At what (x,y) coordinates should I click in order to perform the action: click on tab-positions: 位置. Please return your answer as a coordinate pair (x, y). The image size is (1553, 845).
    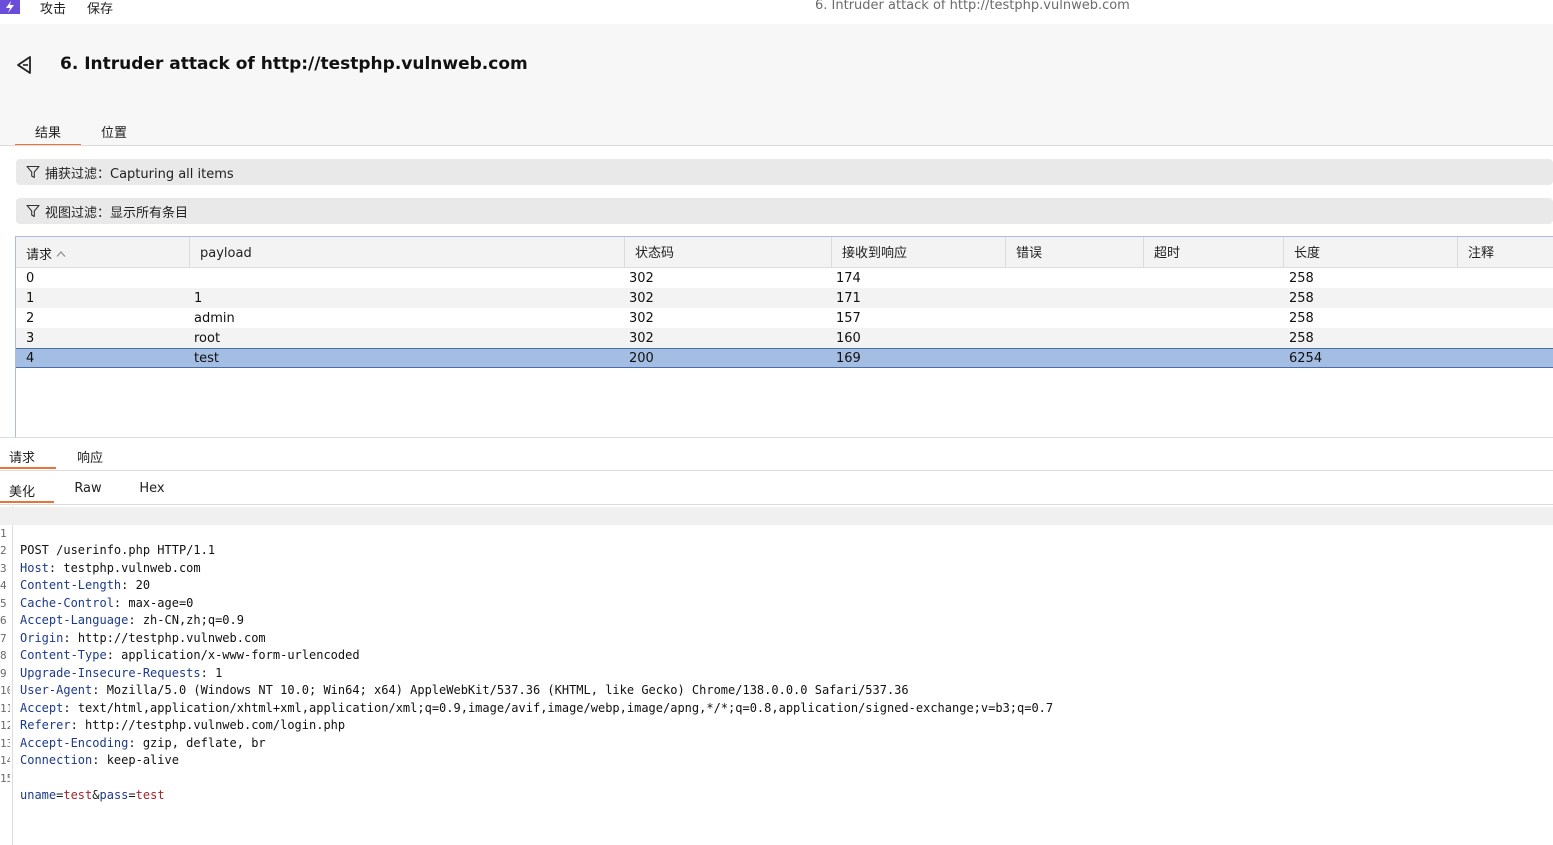
    Looking at the image, I should click on (114, 133).